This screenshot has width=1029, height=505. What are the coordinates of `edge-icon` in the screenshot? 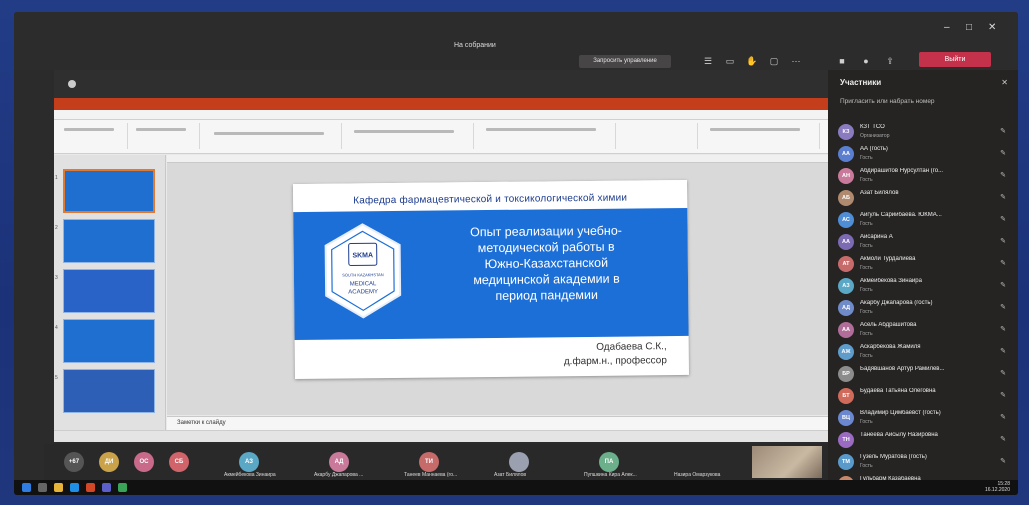 It's located at (74, 487).